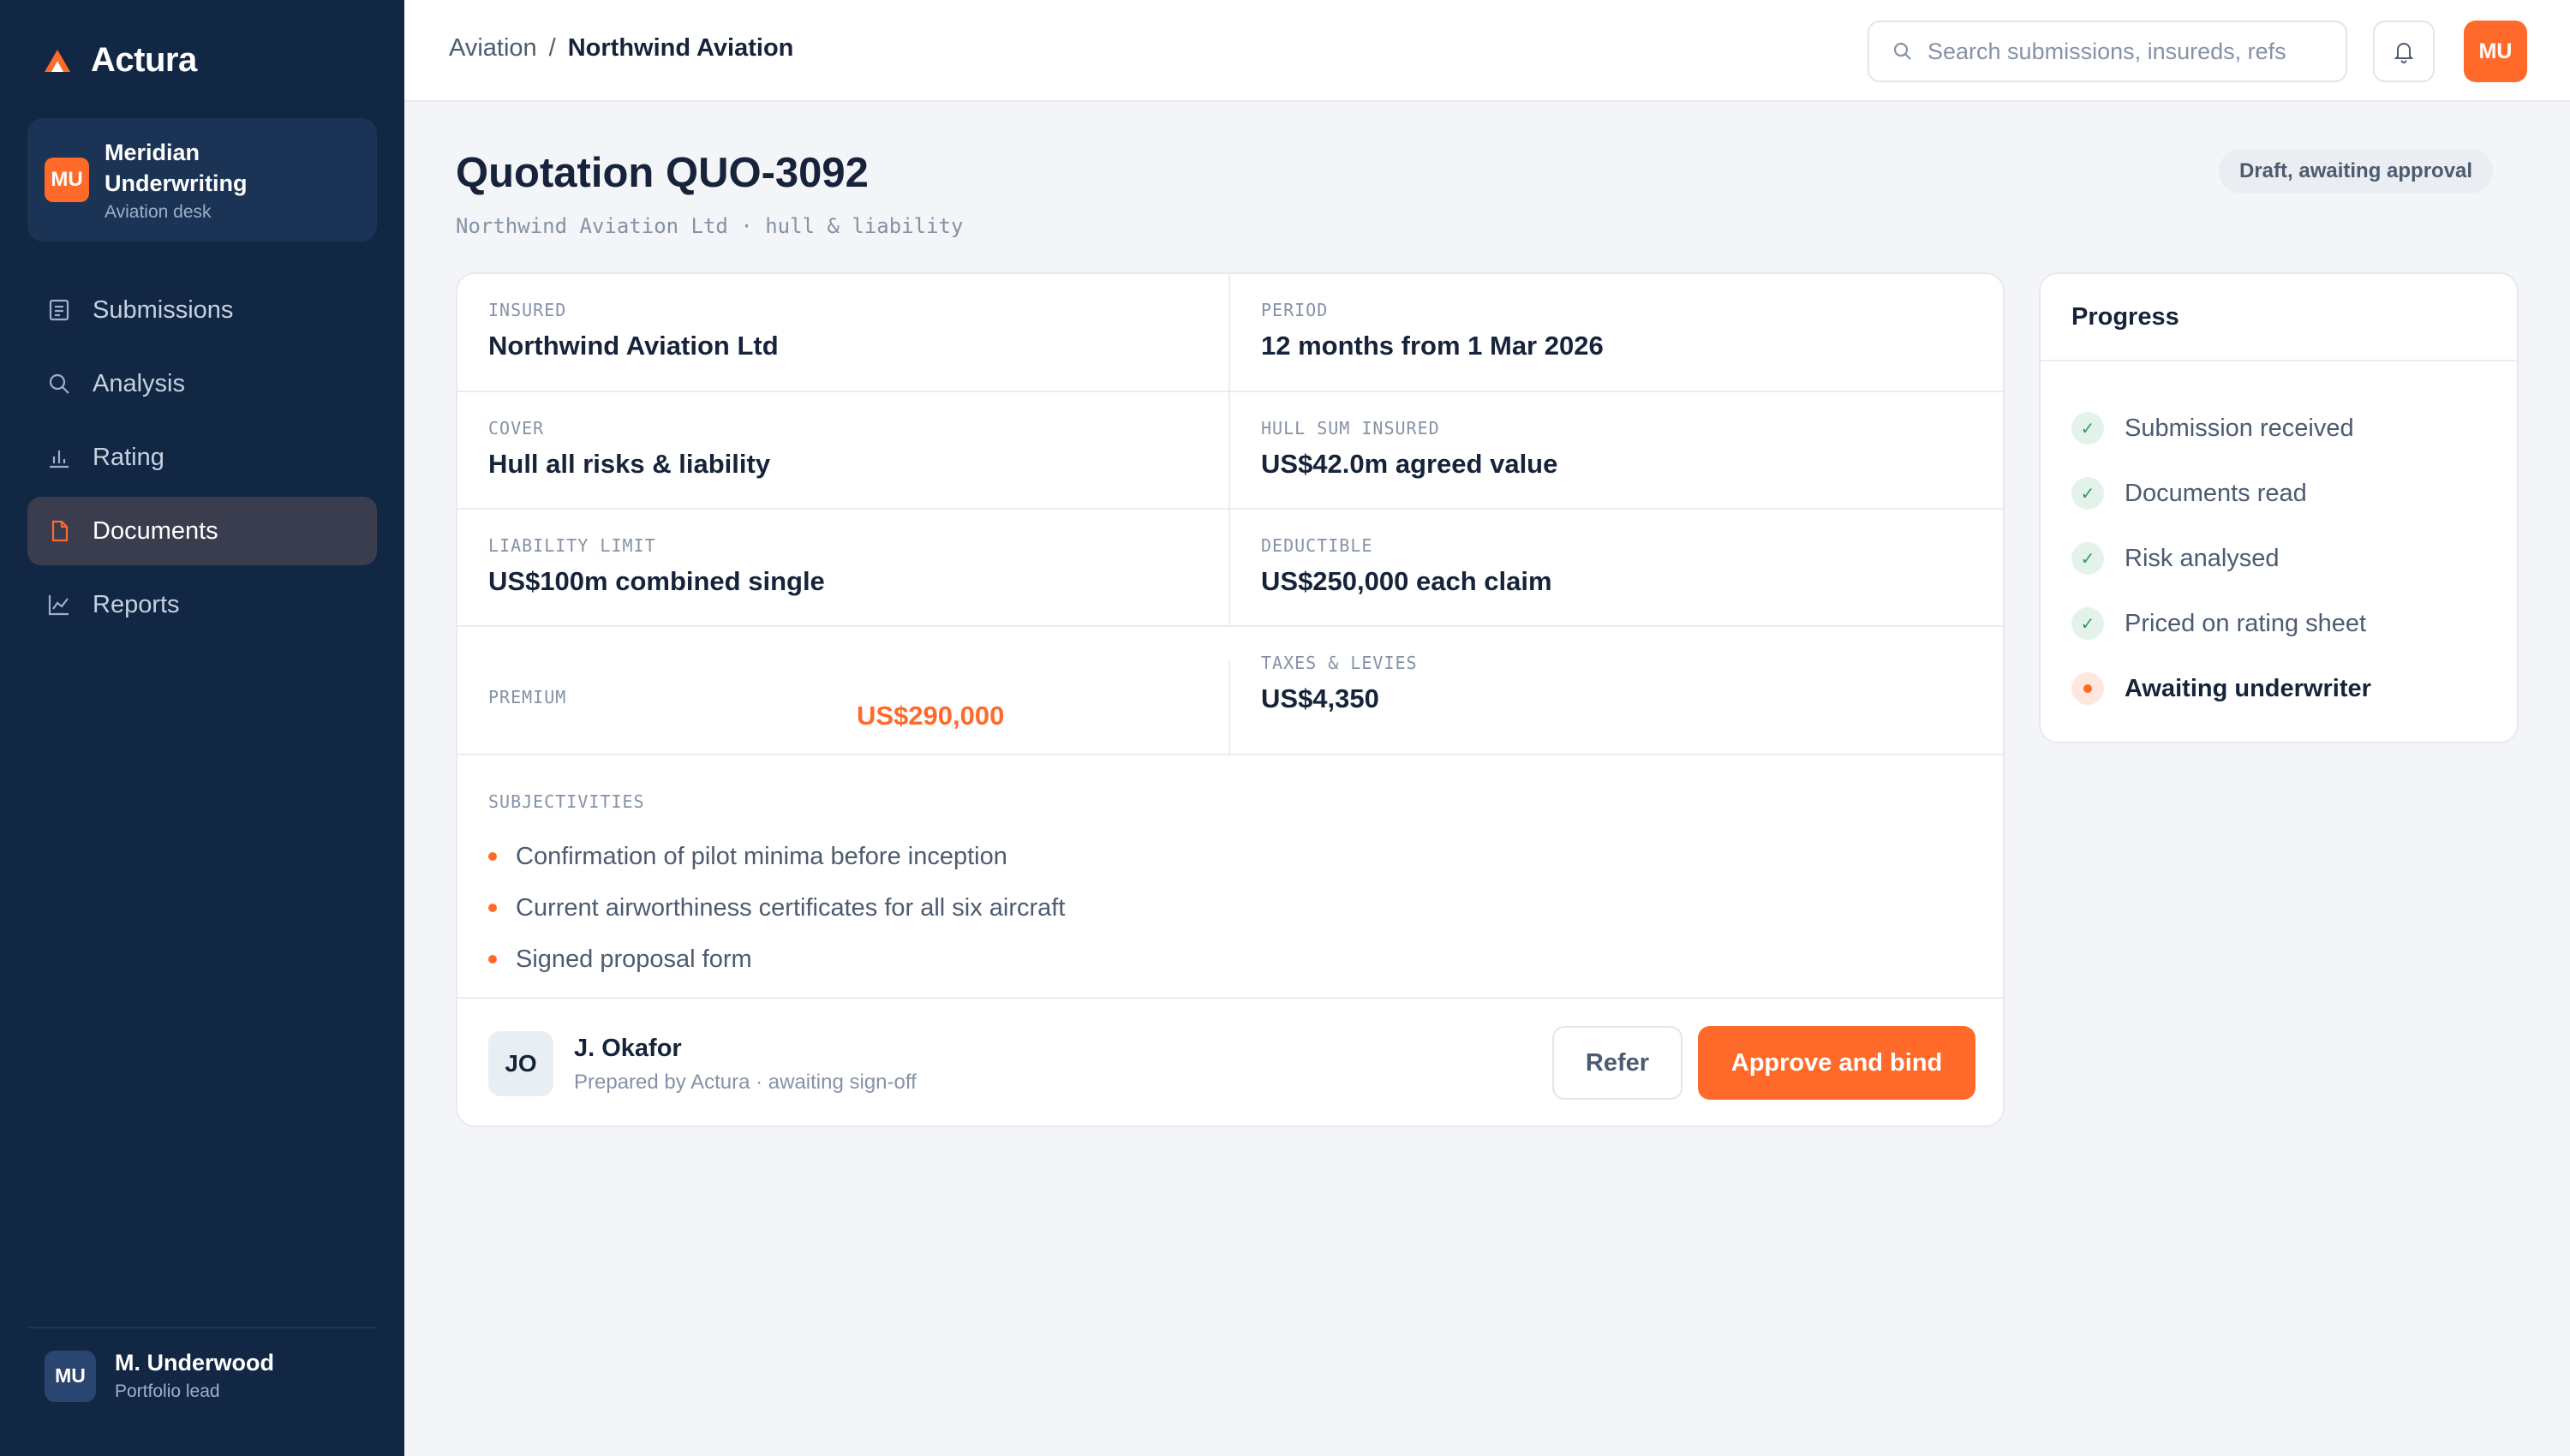 The image size is (2570, 1456). I want to click on liability-label: Liability limit, so click(572, 545).